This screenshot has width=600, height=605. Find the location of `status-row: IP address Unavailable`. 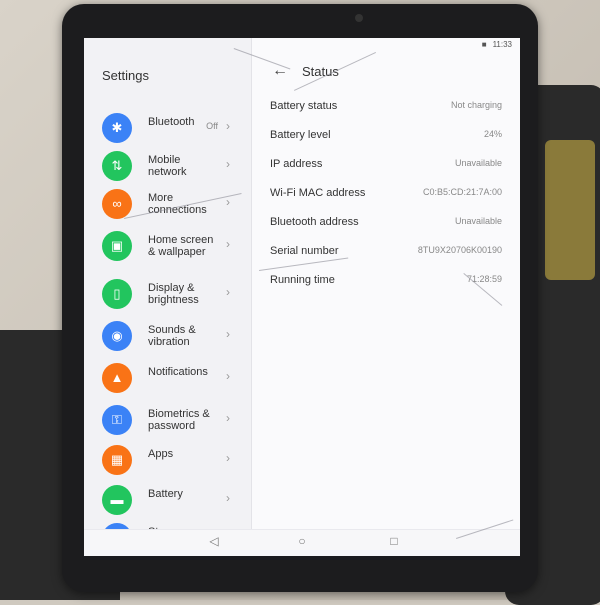

status-row: IP address Unavailable is located at coordinates (386, 166).